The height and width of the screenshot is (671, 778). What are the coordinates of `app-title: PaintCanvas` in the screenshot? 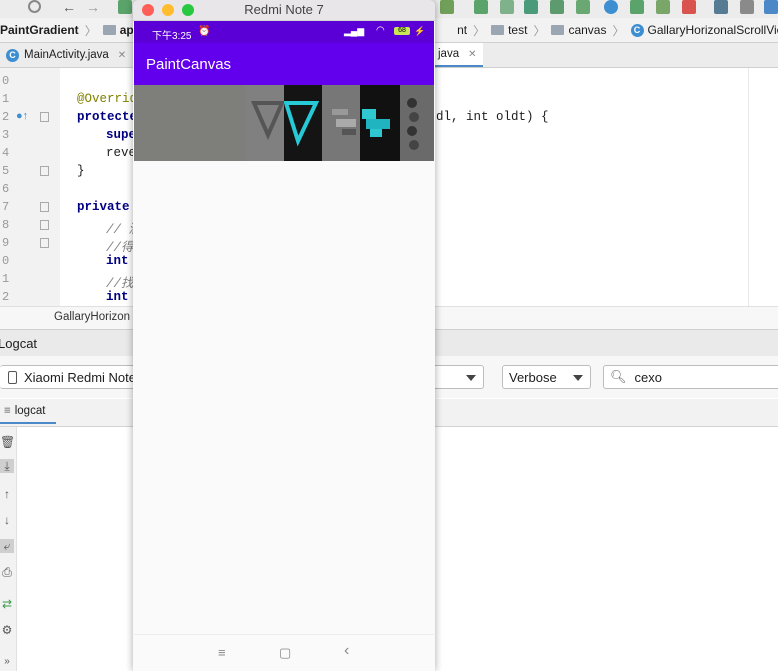 It's located at (189, 64).